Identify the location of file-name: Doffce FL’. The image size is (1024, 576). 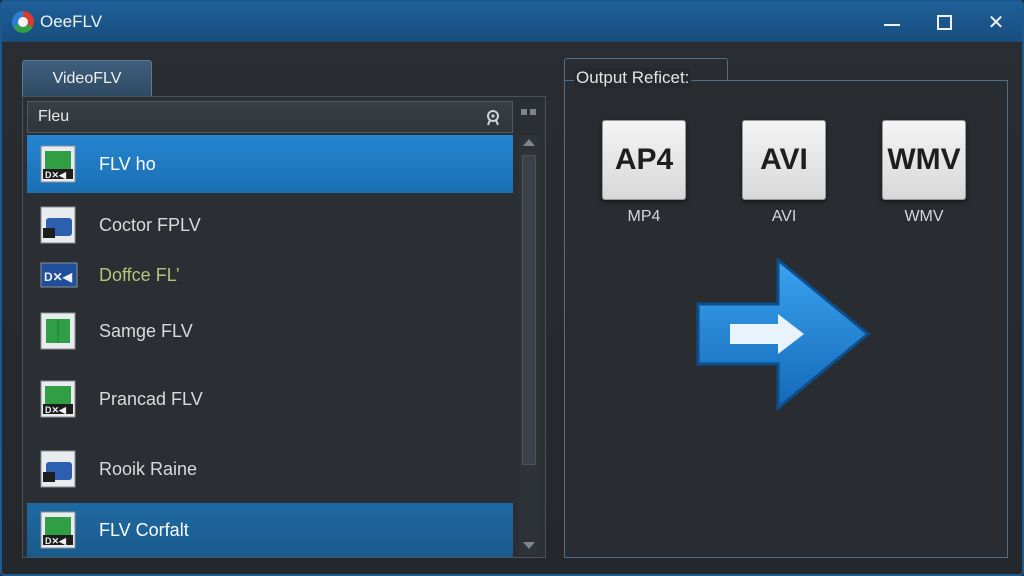
(139, 274).